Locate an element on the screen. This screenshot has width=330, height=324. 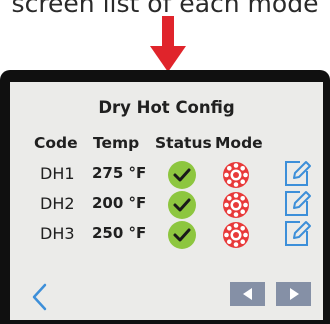
down-arrow-icon is located at coordinates (168, 44).